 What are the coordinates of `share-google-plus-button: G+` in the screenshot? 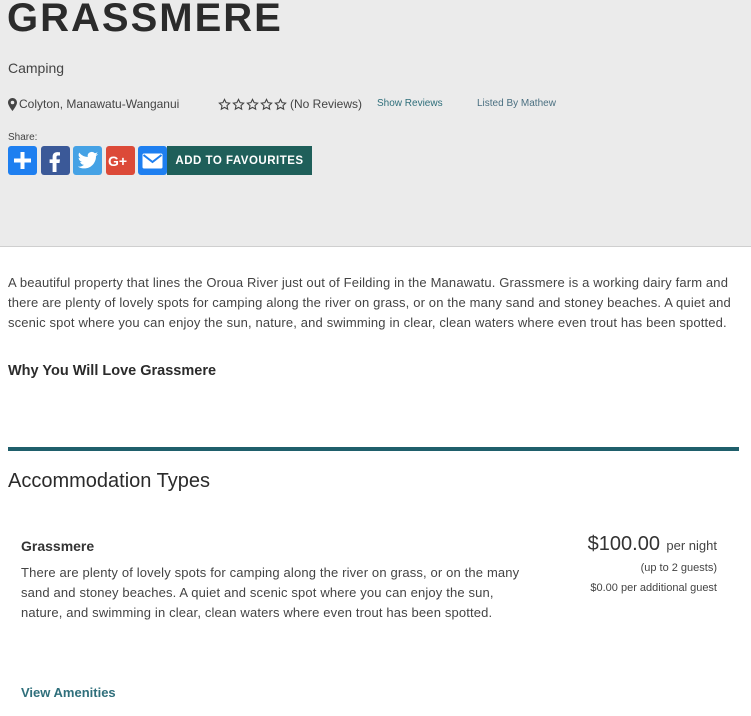 It's located at (120, 160).